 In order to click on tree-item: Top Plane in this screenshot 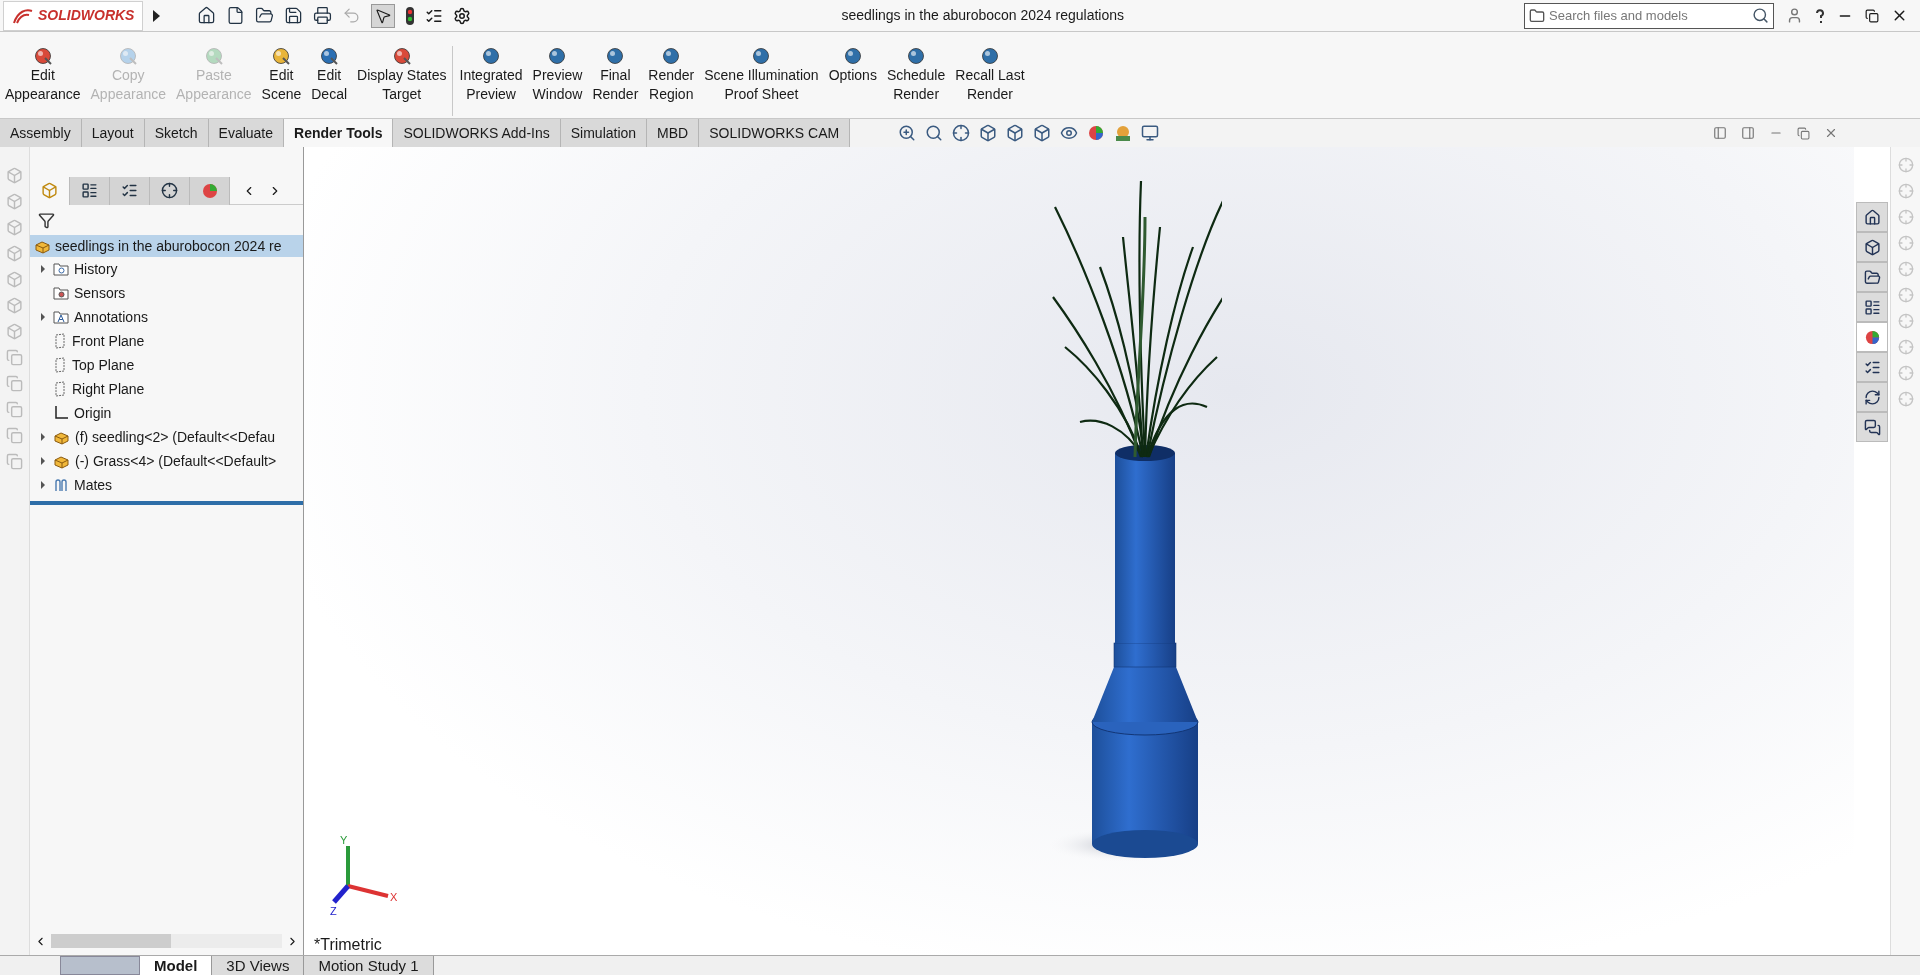, I will do `click(103, 365)`.